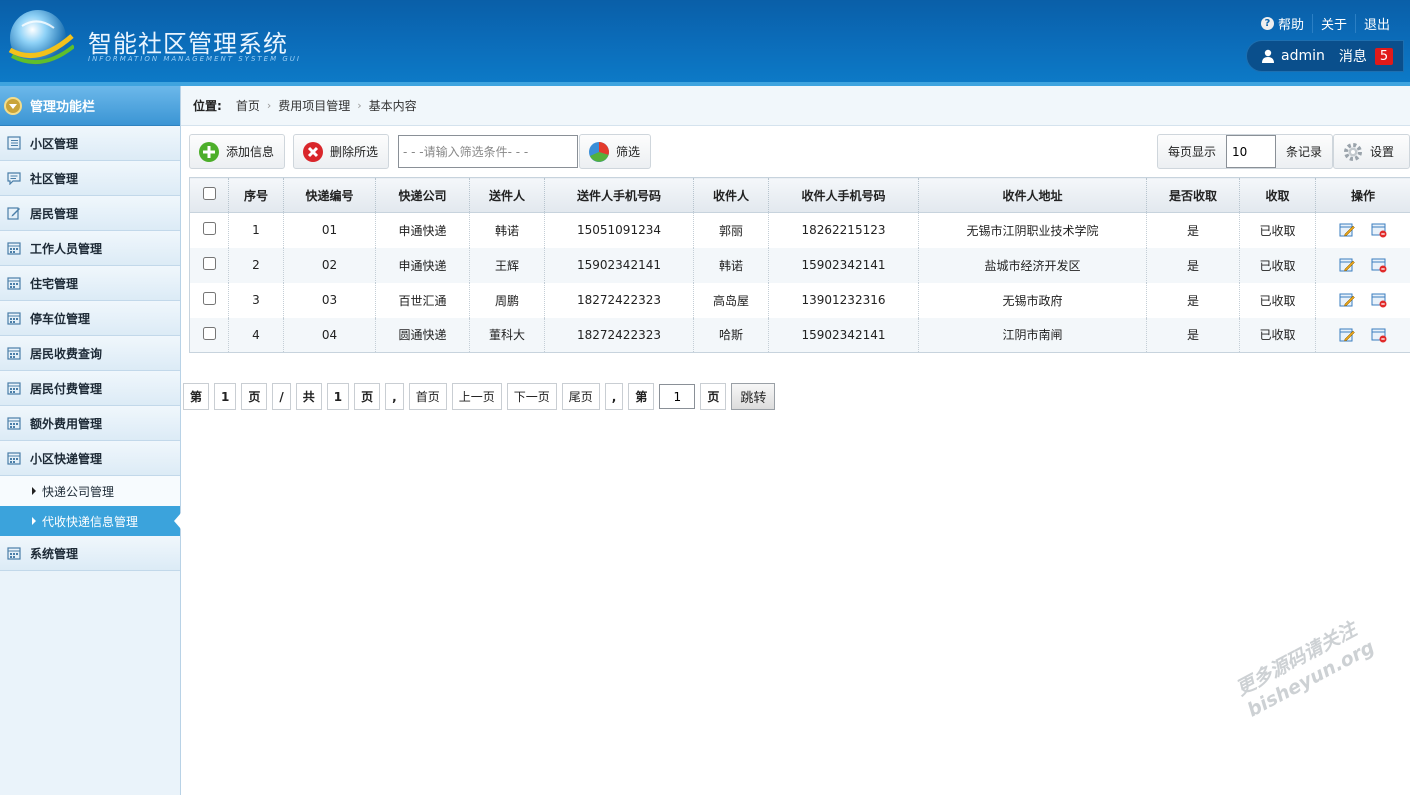 Image resolution: width=1410 pixels, height=795 pixels. I want to click on select-all-cell, so click(209, 195).